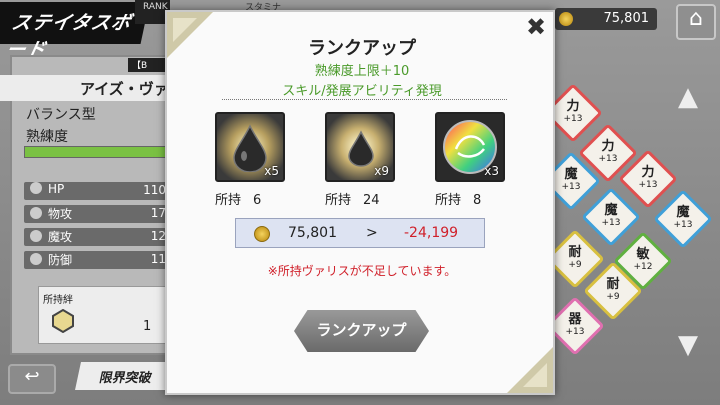 The height and width of the screenshot is (405, 720). Describe the element at coordinates (312, 233) in the screenshot. I see `current-valis: 75,801` at that location.